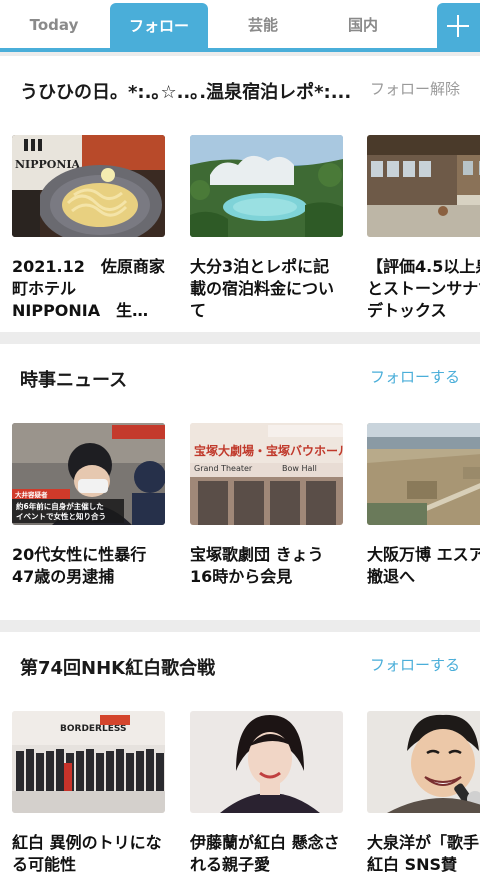 This screenshot has width=480, height=888. Describe the element at coordinates (413, 88) in the screenshot. I see `unfollow-button: フォロー解除` at that location.